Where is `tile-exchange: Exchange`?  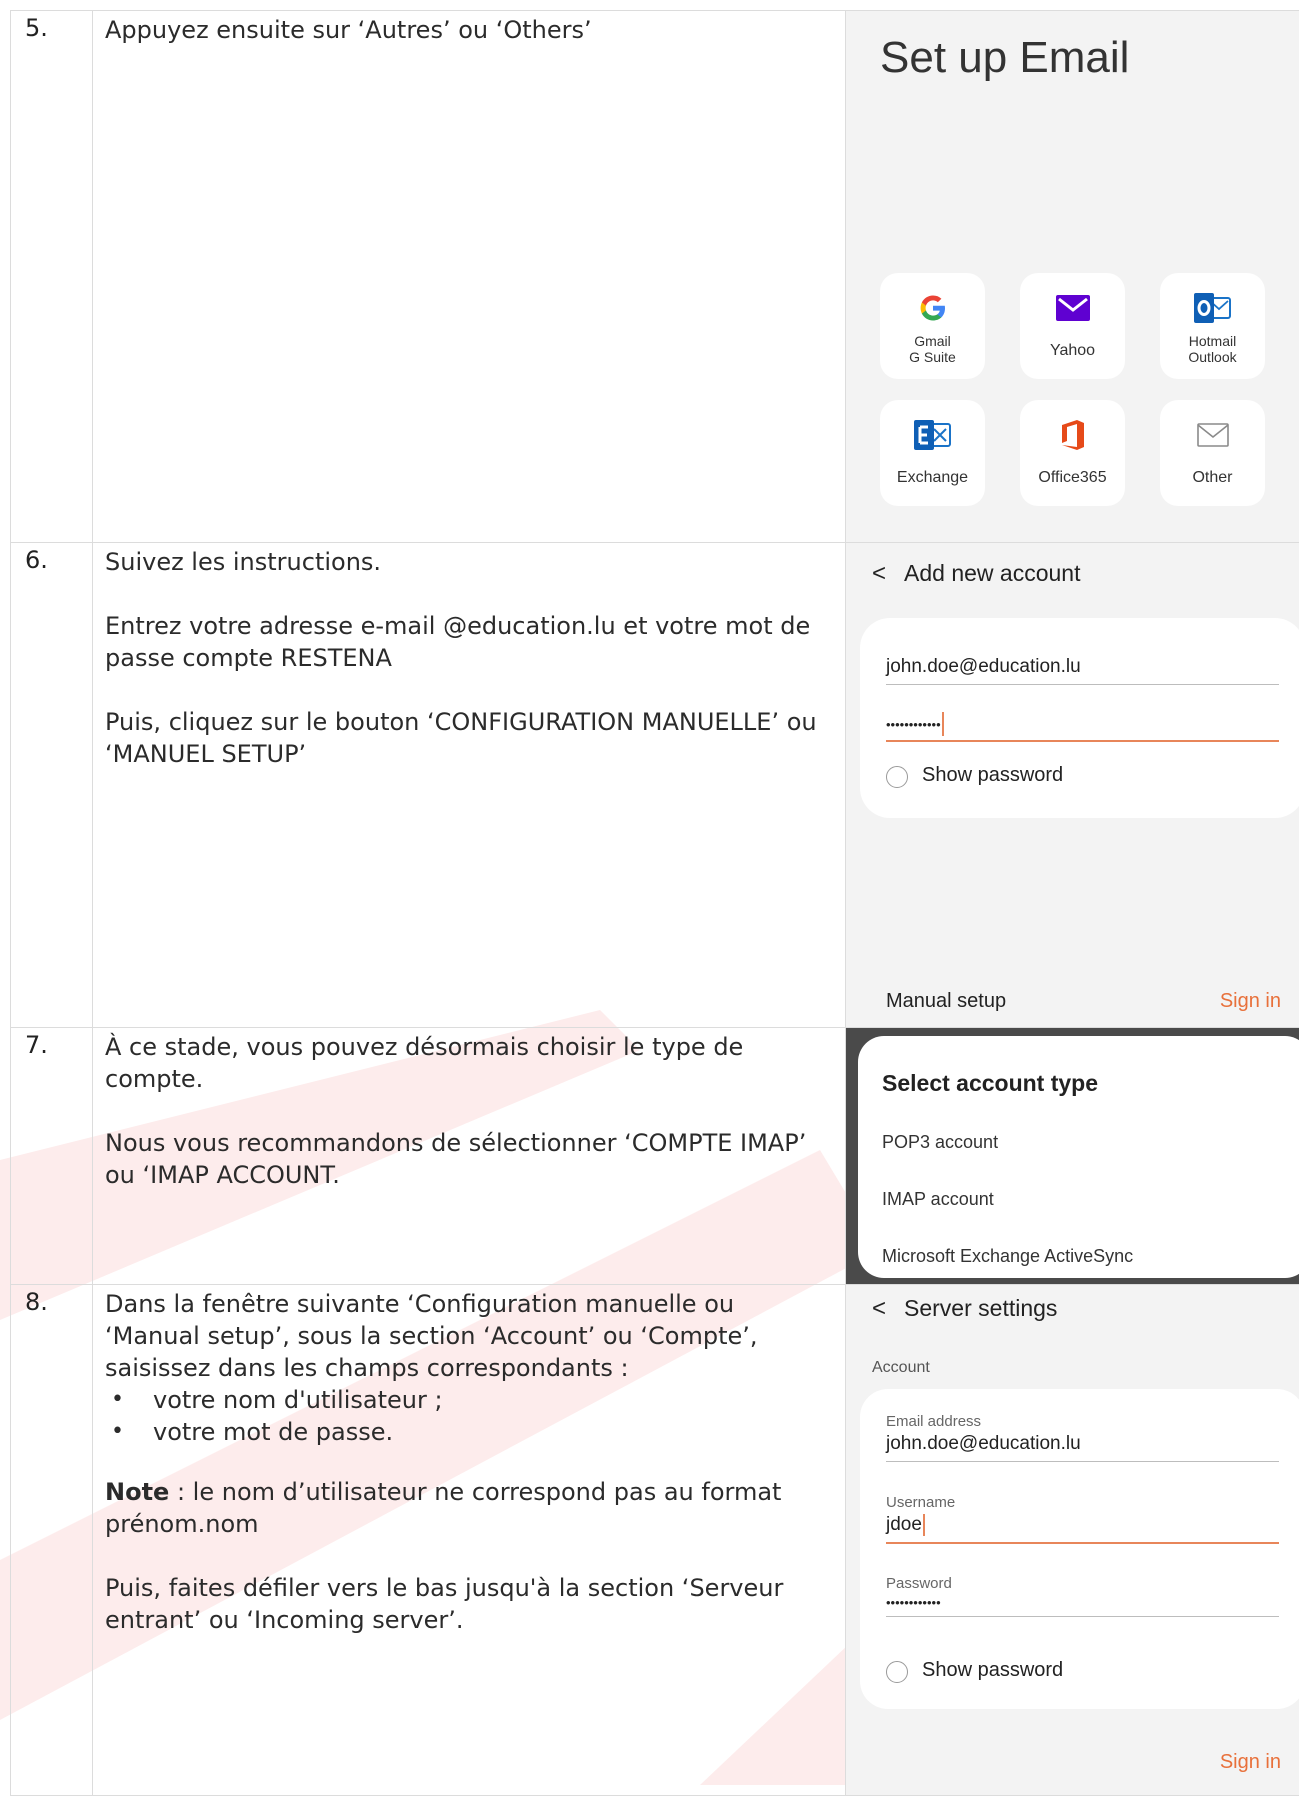 tile-exchange: Exchange is located at coordinates (932, 453).